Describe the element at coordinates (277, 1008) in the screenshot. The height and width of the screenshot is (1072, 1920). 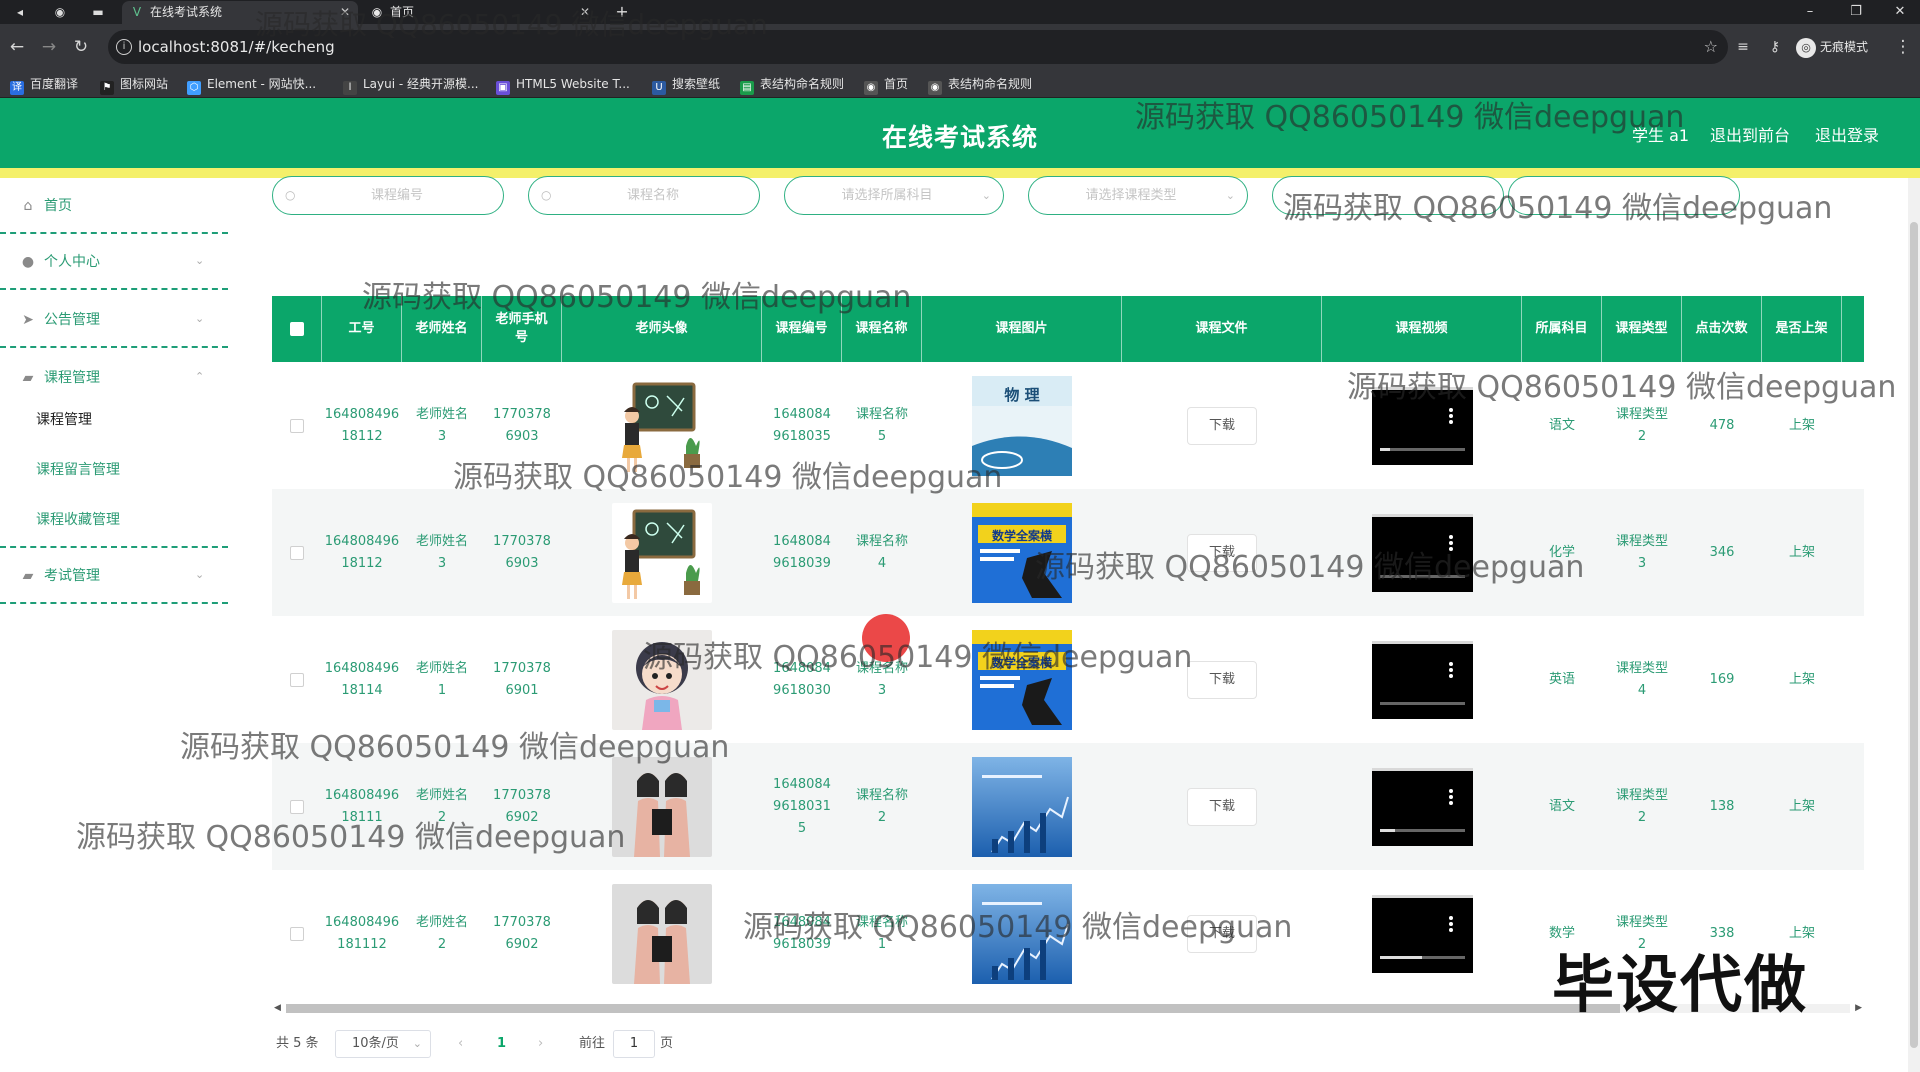
I see `scroll-left-icon: ◀` at that location.